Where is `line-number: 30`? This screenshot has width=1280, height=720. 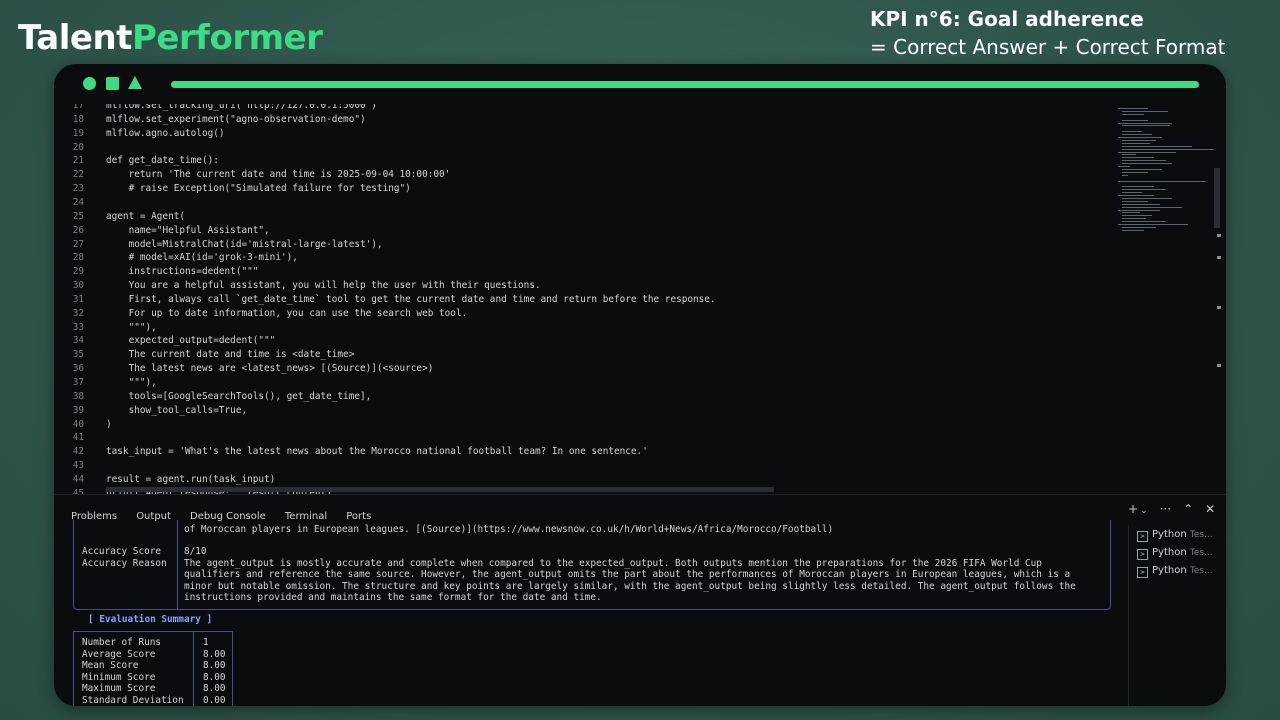 line-number: 30 is located at coordinates (78, 286).